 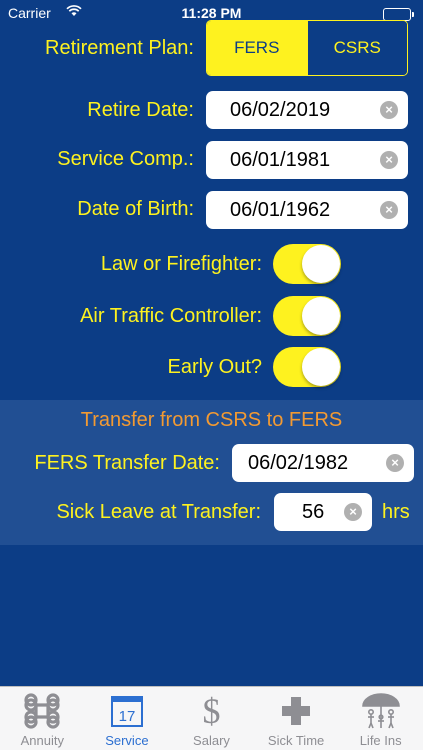 I want to click on service-comp-field: 06/01/1981 ×, so click(x=307, y=160).